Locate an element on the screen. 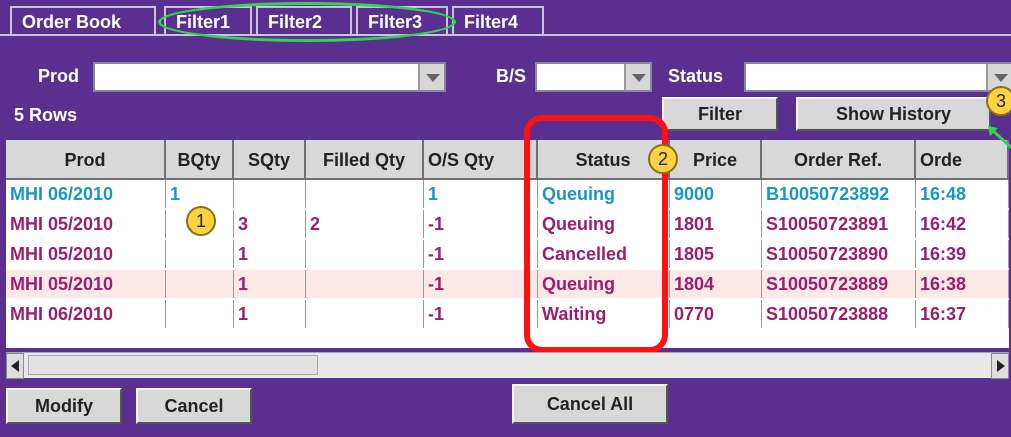 The height and width of the screenshot is (437, 1011). cell-price: 1801 is located at coordinates (716, 224).